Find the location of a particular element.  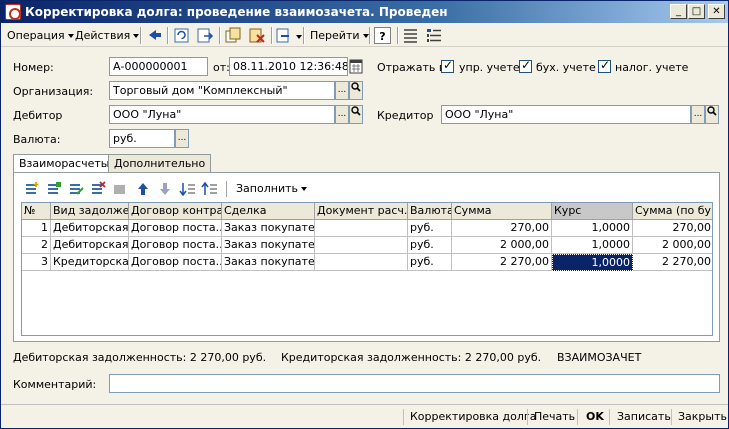

save-button: Записать is located at coordinates (644, 417).